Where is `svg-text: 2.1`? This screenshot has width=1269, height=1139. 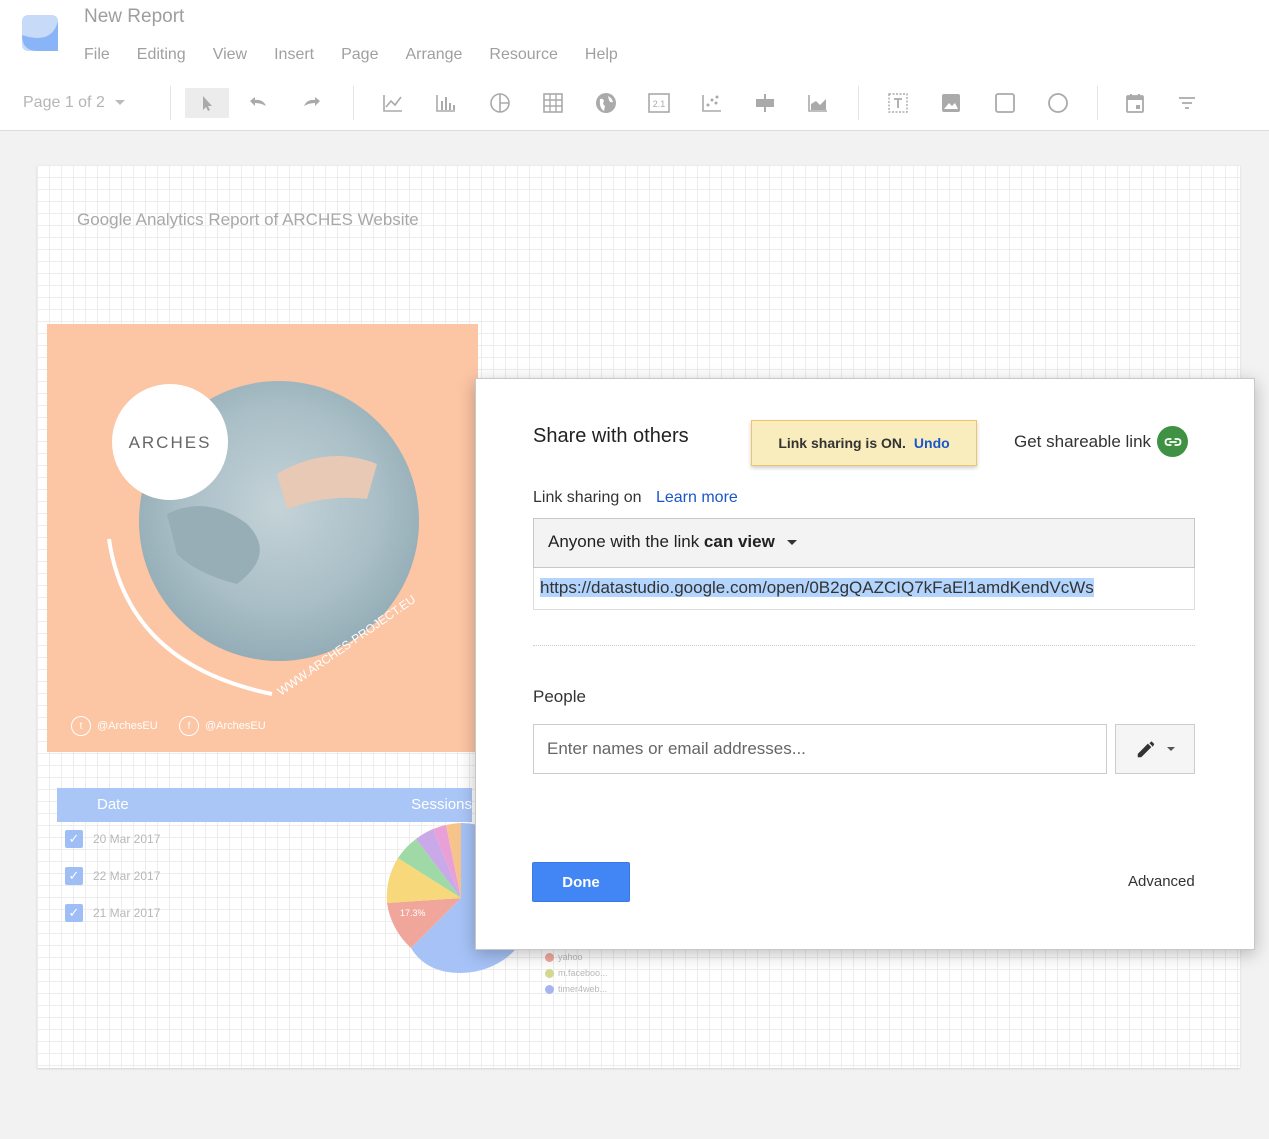
svg-text: 2.1 is located at coordinates (659, 104).